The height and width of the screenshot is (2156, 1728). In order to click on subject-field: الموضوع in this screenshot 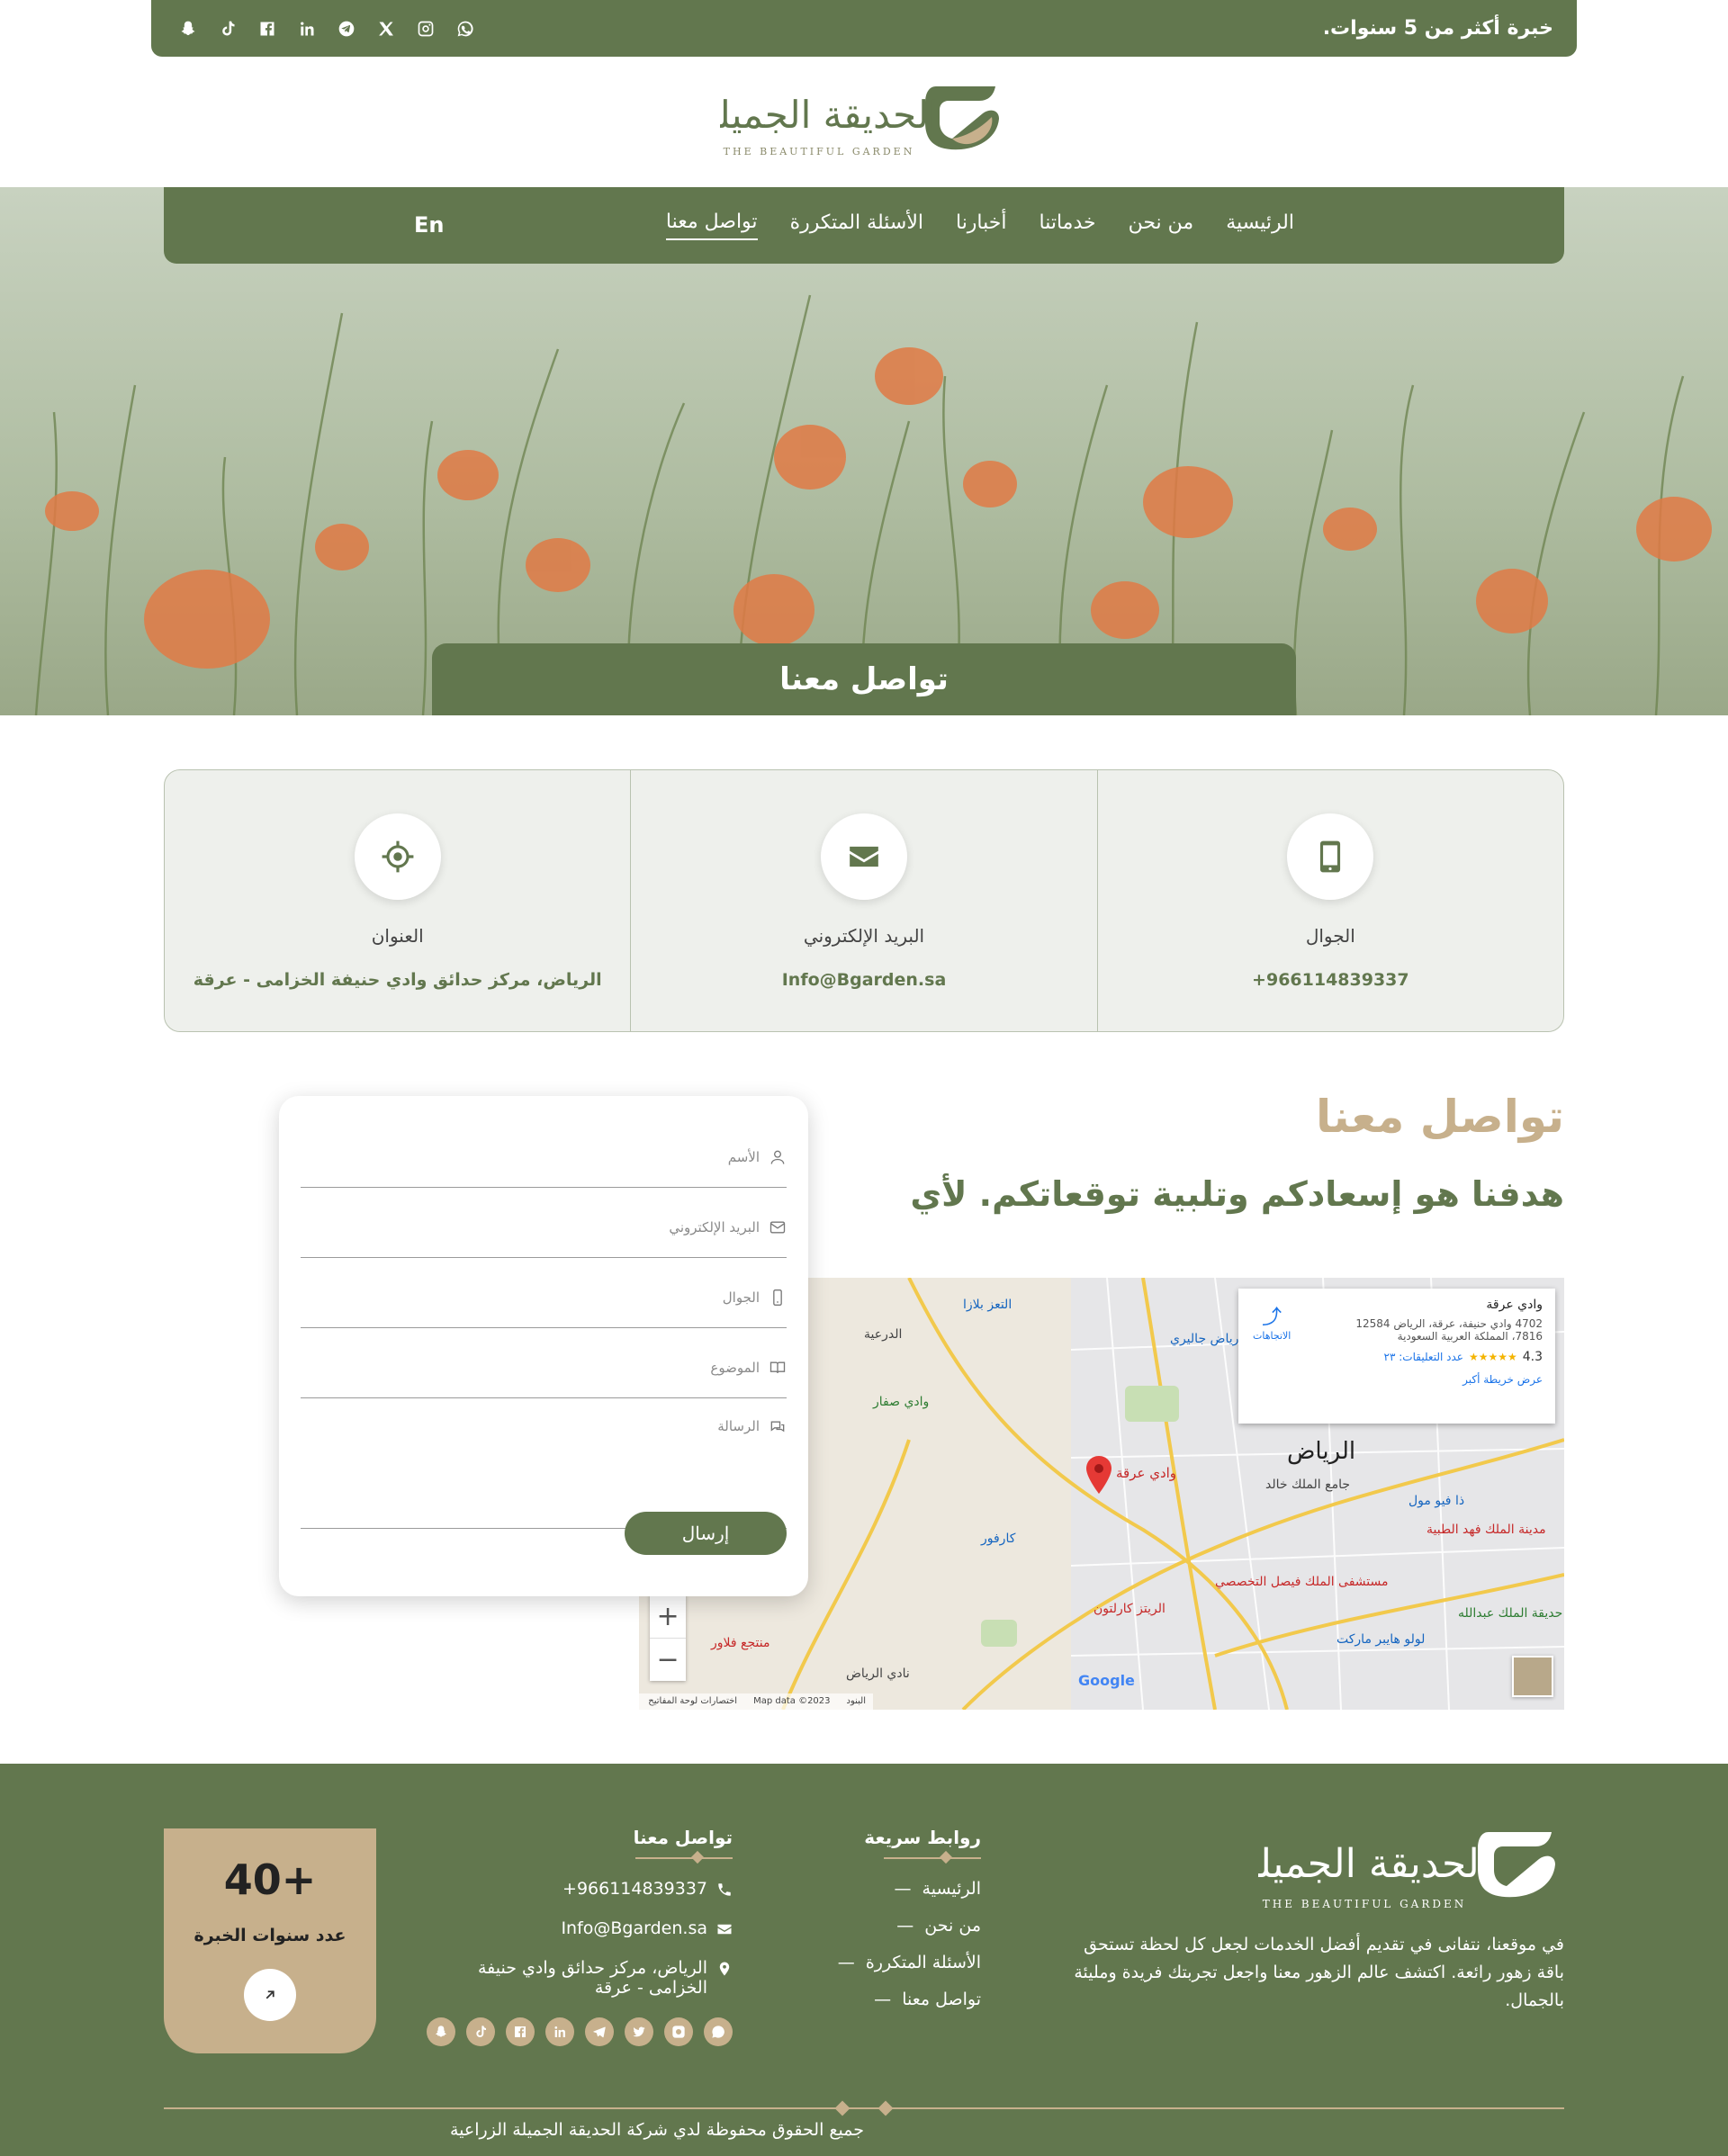, I will do `click(544, 1363)`.